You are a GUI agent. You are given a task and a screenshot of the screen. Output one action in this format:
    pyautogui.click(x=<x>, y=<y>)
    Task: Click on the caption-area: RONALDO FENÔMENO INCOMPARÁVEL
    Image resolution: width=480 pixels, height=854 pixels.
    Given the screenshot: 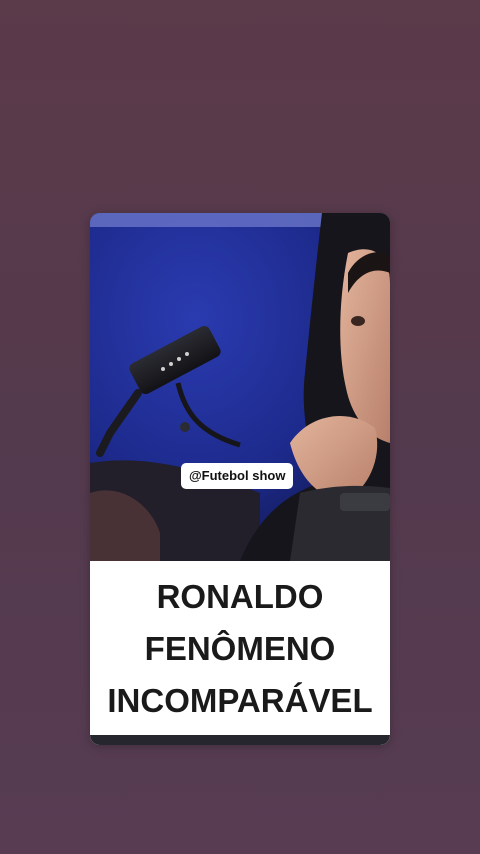 What is the action you would take?
    pyautogui.click(x=240, y=653)
    